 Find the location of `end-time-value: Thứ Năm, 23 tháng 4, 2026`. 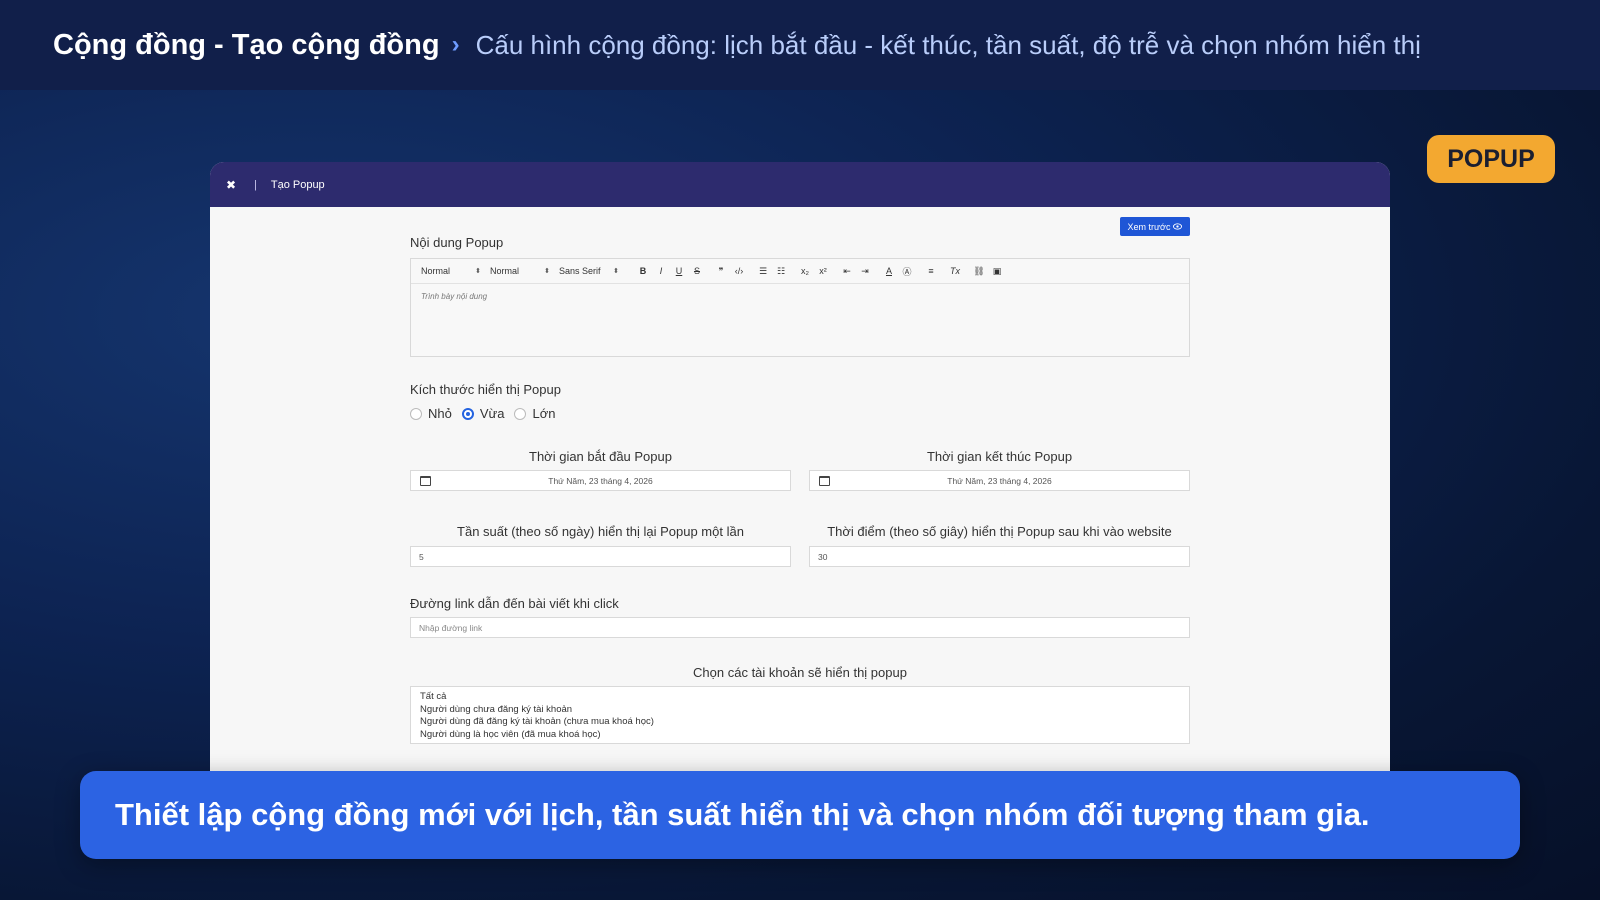

end-time-value: Thứ Năm, 23 tháng 4, 2026 is located at coordinates (999, 480).